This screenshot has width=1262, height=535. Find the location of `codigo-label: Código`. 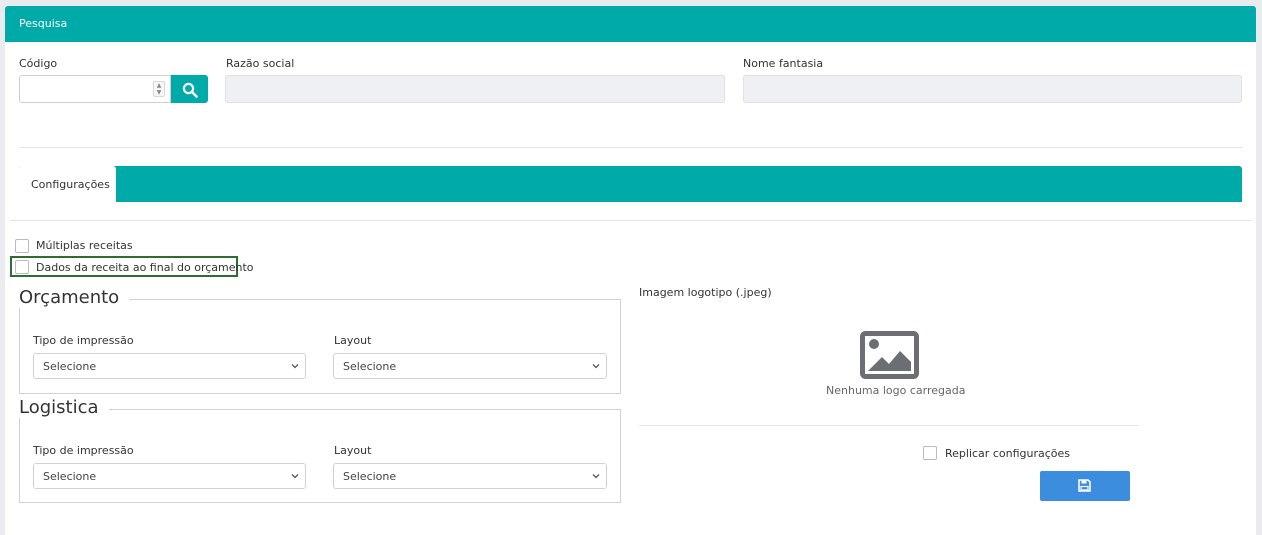

codigo-label: Código is located at coordinates (38, 63).